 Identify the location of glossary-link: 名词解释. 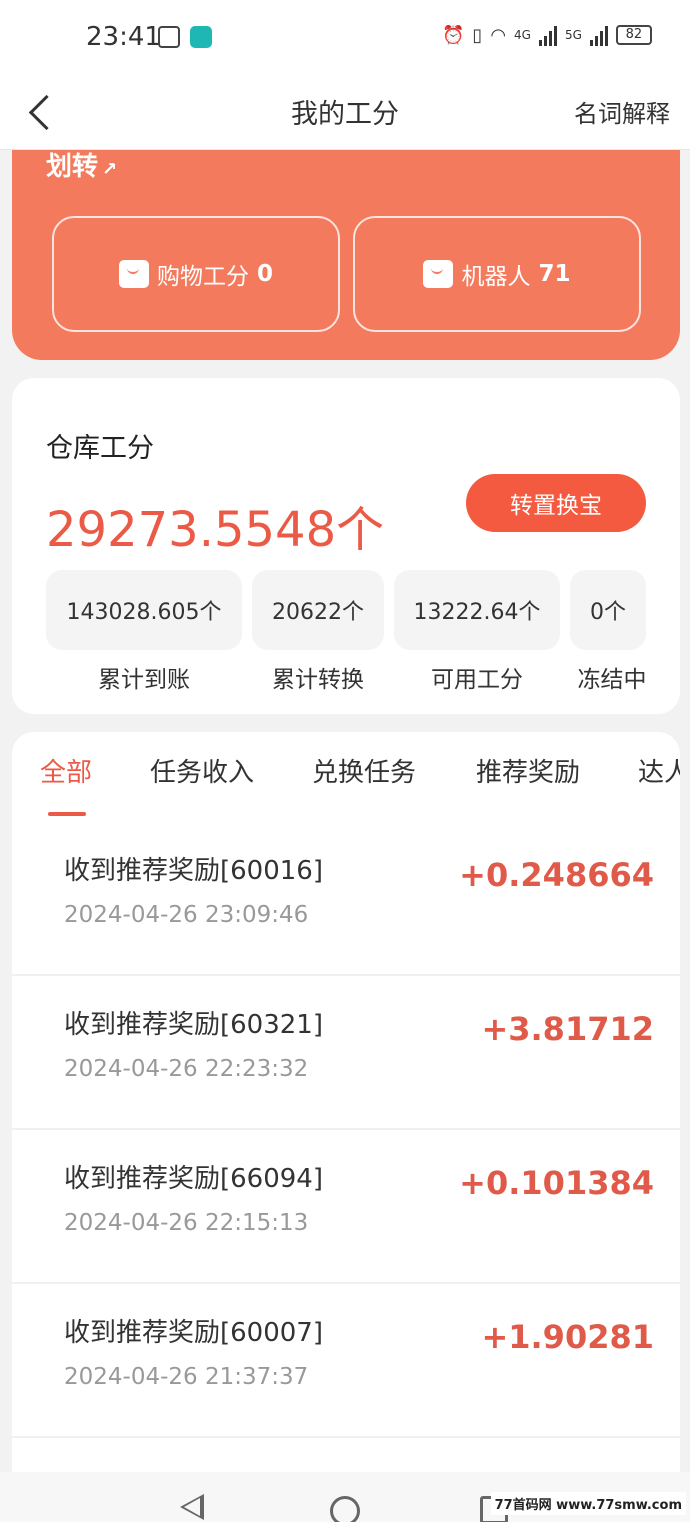
(622, 111).